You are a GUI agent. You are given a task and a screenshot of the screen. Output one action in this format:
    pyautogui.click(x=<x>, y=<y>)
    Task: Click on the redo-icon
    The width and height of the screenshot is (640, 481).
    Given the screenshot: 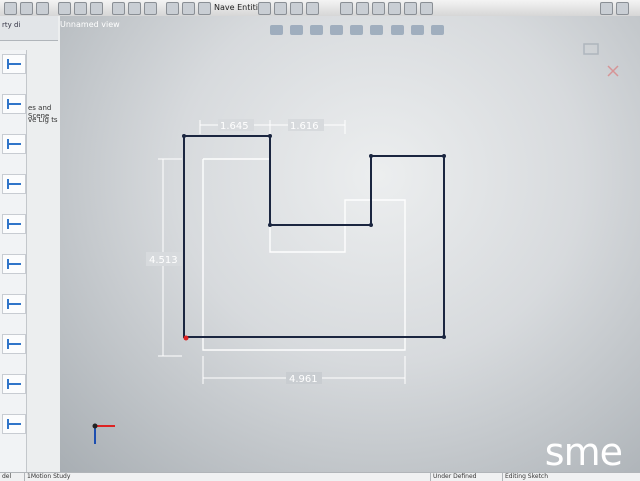 What is the action you would take?
    pyautogui.click(x=96, y=8)
    